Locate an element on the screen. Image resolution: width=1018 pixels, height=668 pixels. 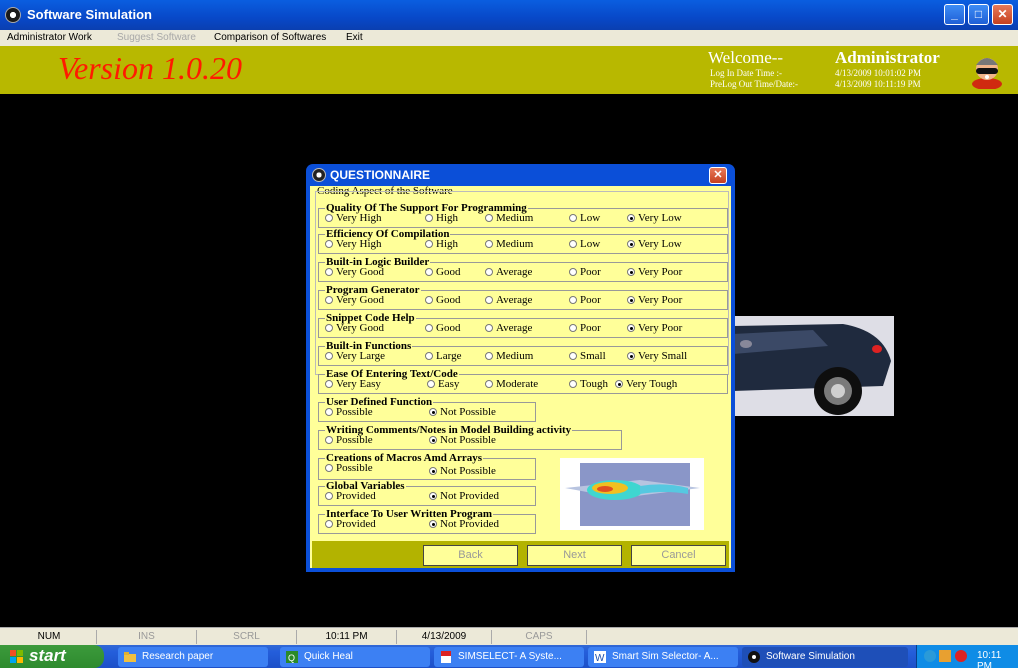
close-button: ✕ is located at coordinates (1002, 14).